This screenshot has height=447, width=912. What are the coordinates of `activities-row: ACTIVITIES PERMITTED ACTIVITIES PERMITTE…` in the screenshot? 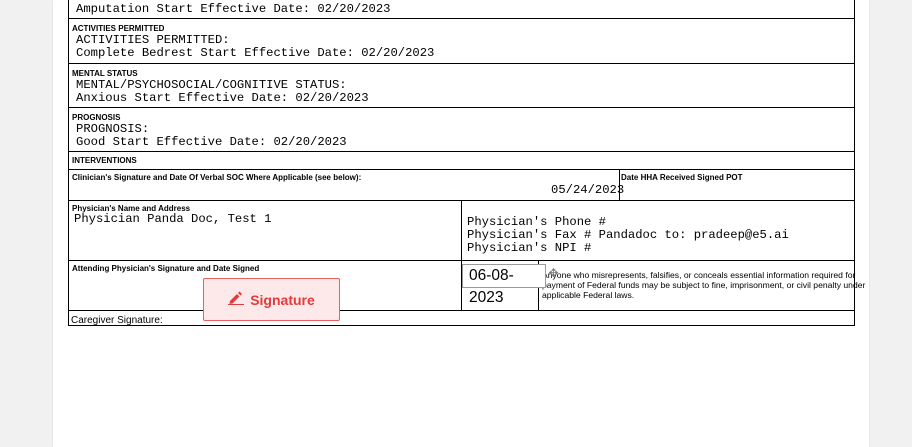 It's located at (461, 41).